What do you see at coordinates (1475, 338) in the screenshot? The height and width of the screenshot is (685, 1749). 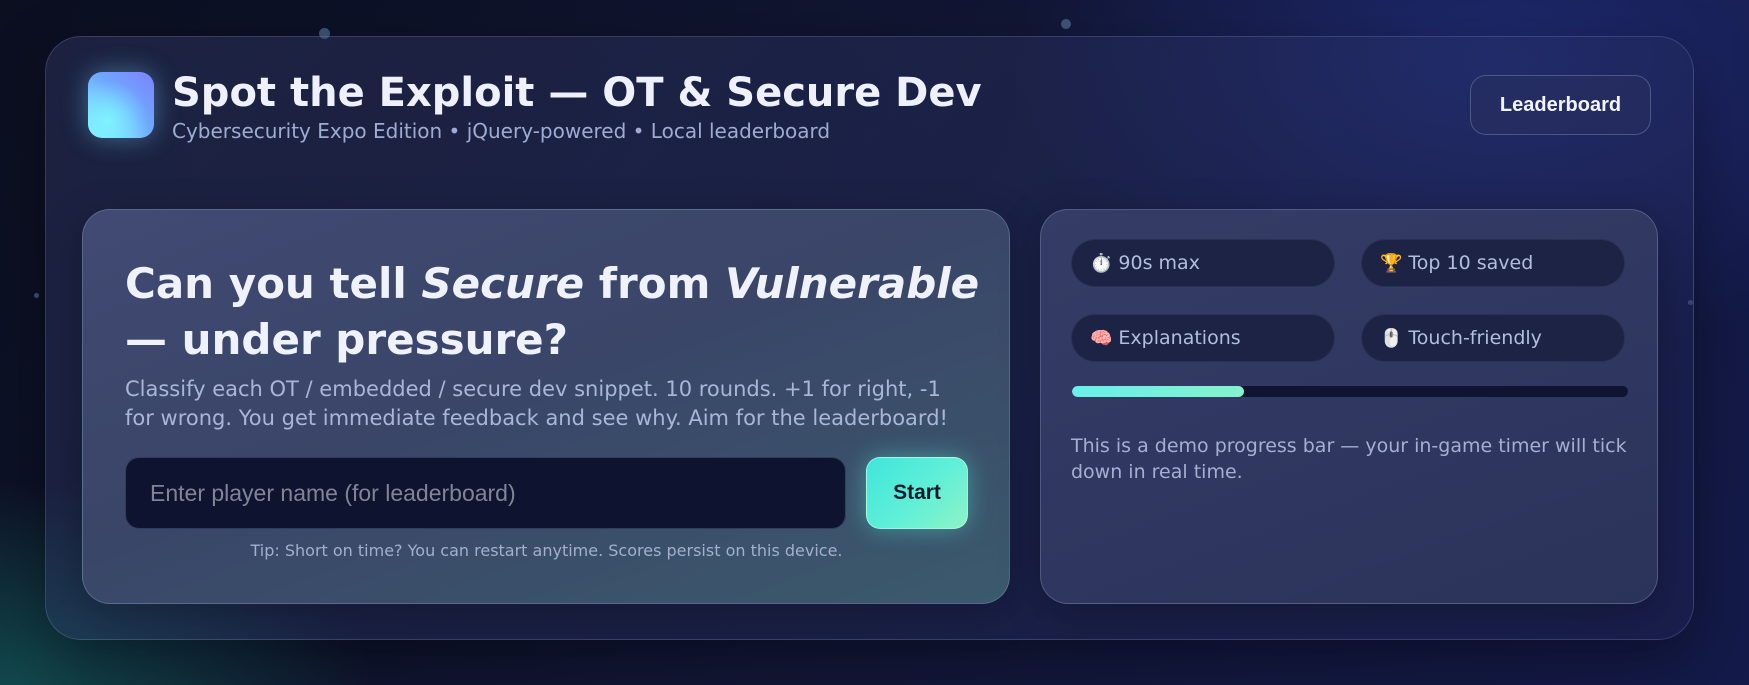 I see `chip-label: Touch-friendly` at bounding box center [1475, 338].